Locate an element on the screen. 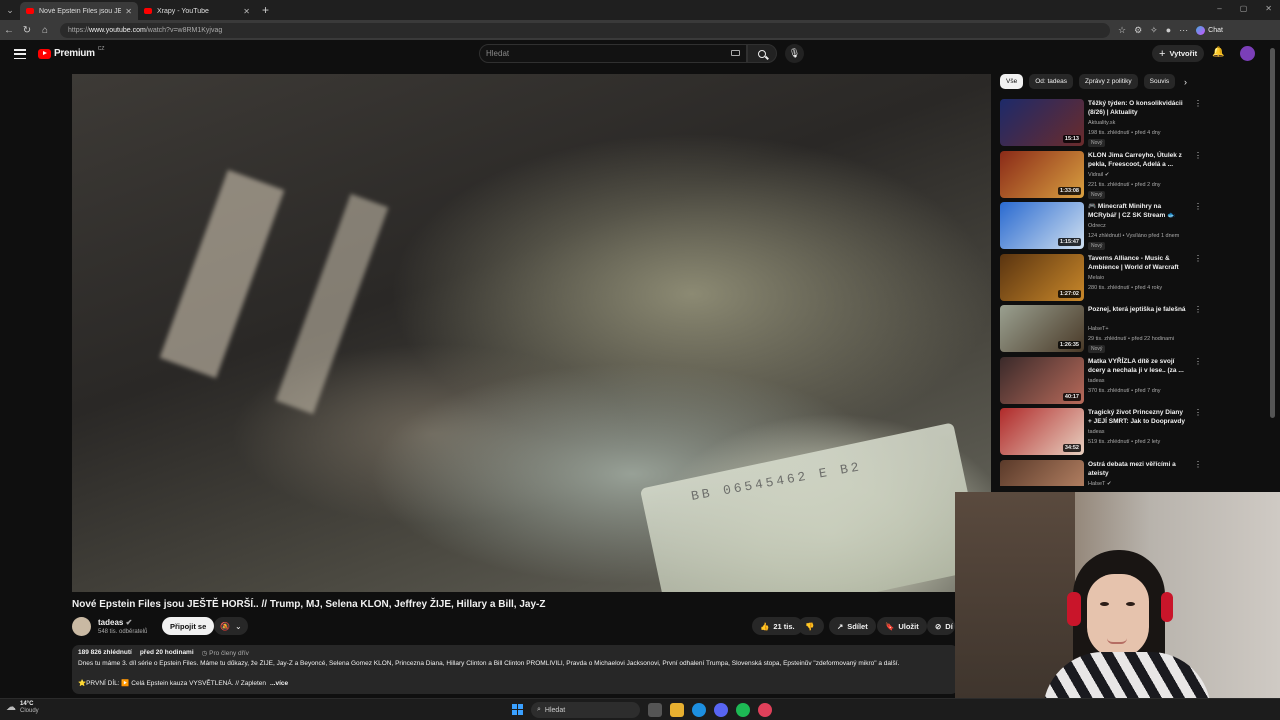 The width and height of the screenshot is (1280, 720). tab-menu-chevron-icon: ⌄ is located at coordinates (10, 10).